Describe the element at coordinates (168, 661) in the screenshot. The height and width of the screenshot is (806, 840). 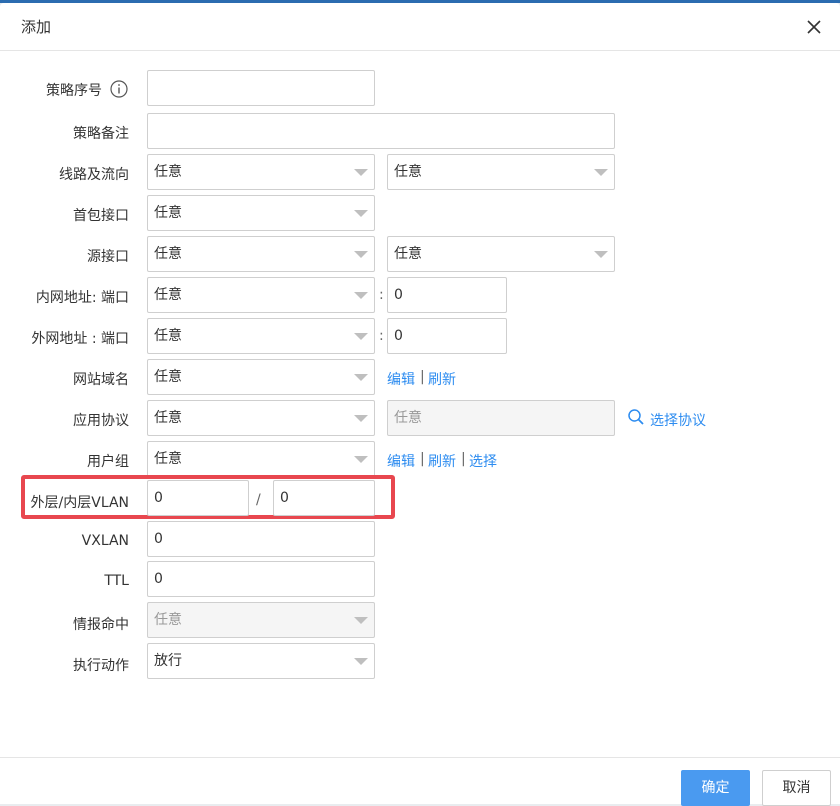
I see `action-value: 放行` at that location.